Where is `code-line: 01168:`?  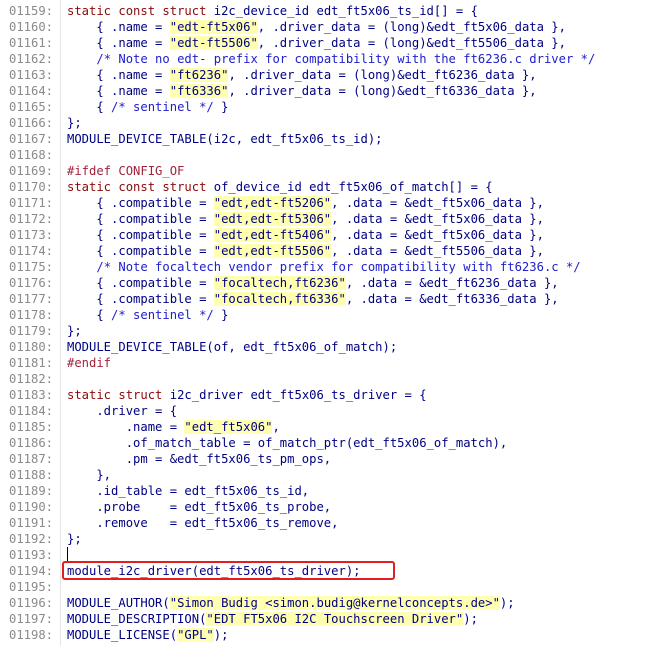
code-line: 01168: is located at coordinates (329, 155).